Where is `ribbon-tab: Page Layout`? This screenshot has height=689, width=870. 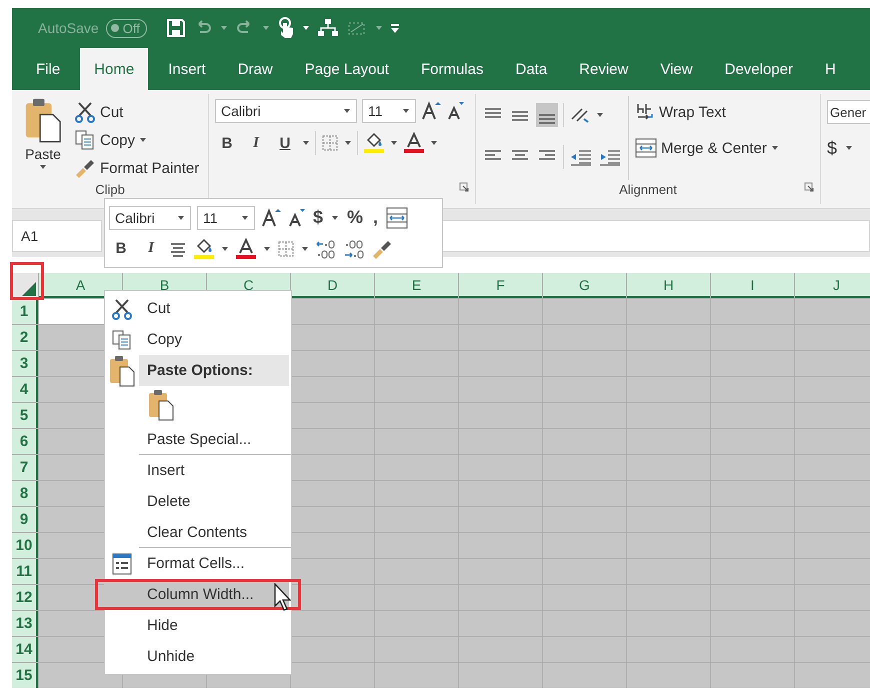
ribbon-tab: Page Layout is located at coordinates (346, 69).